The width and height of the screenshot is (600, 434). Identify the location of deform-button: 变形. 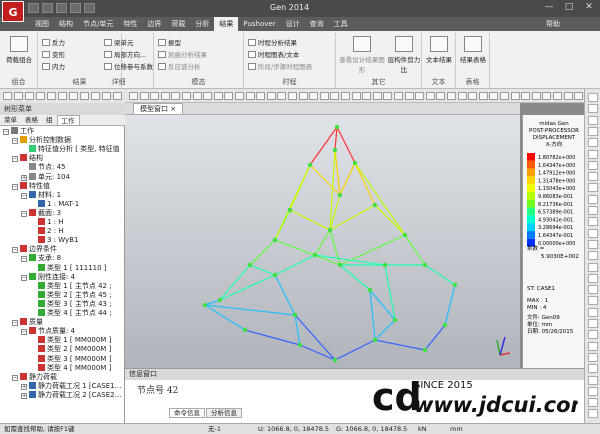
(53, 54).